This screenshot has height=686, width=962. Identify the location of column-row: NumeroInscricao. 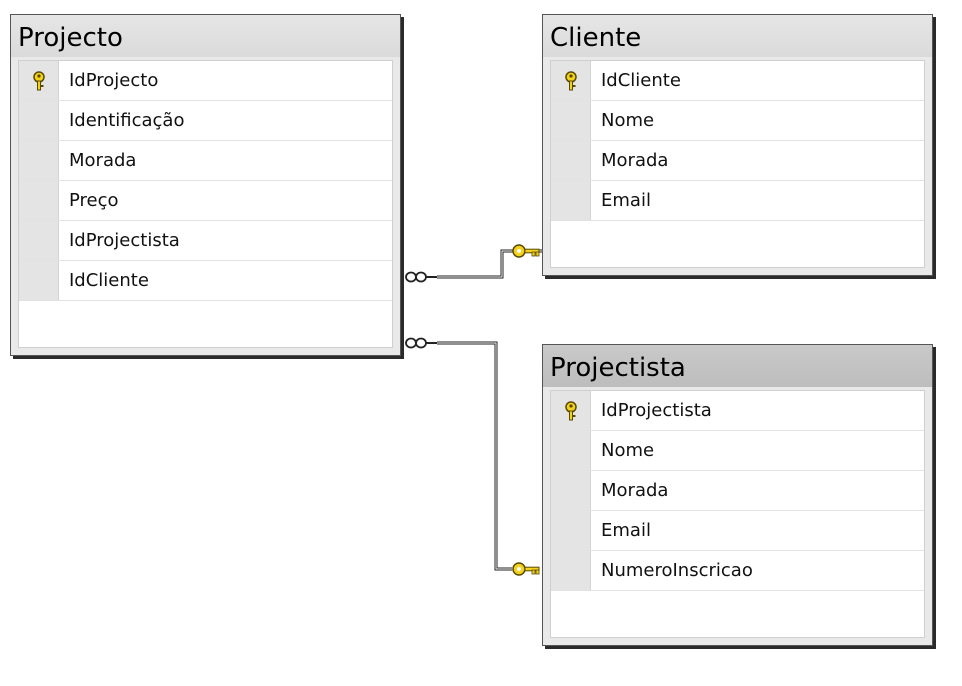
(737, 571).